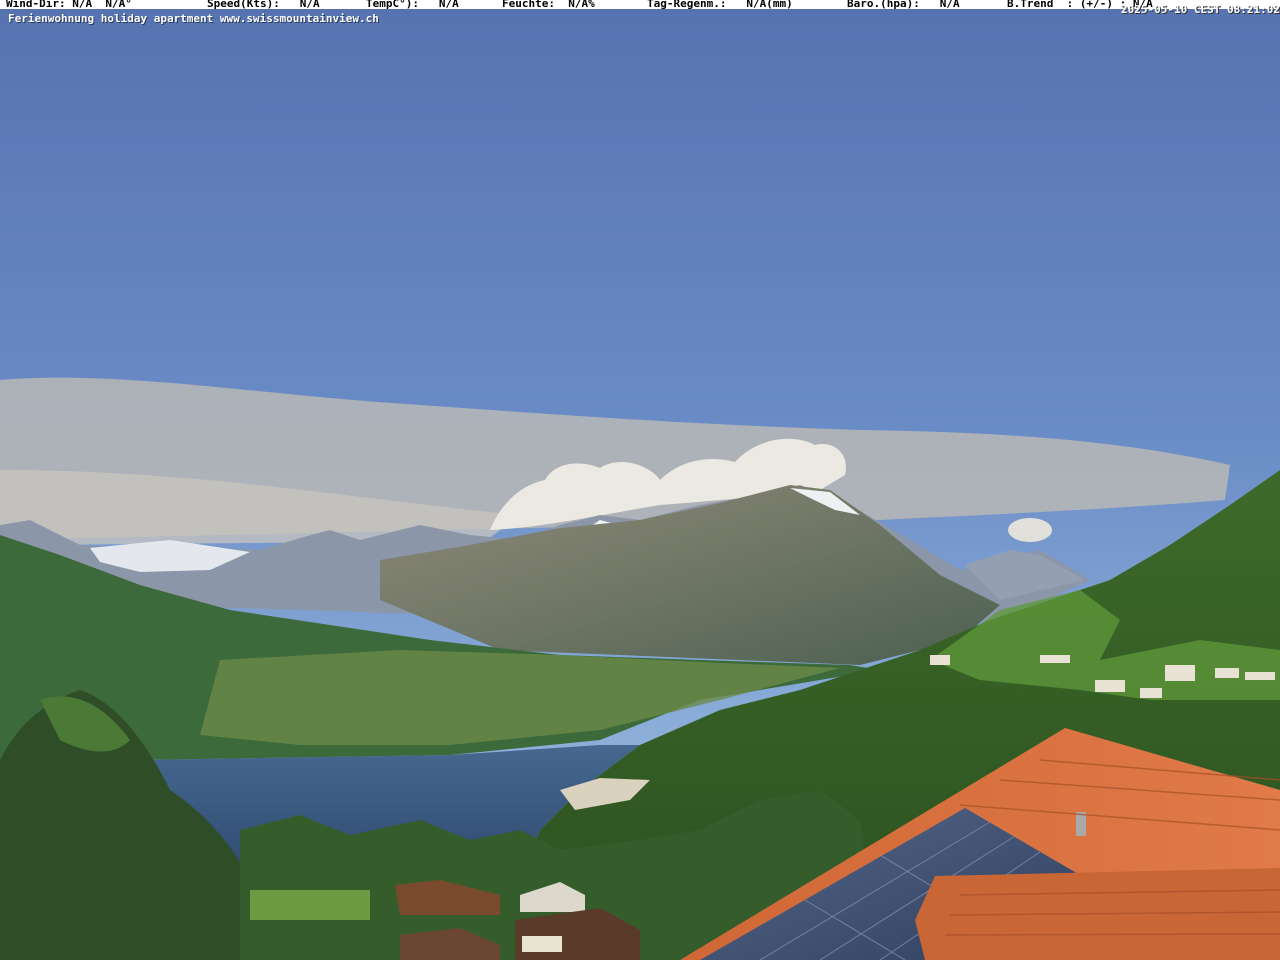  Describe the element at coordinates (263, 5) in the screenshot. I see `wind-speed-text: Speed(Kts): N/A` at that location.